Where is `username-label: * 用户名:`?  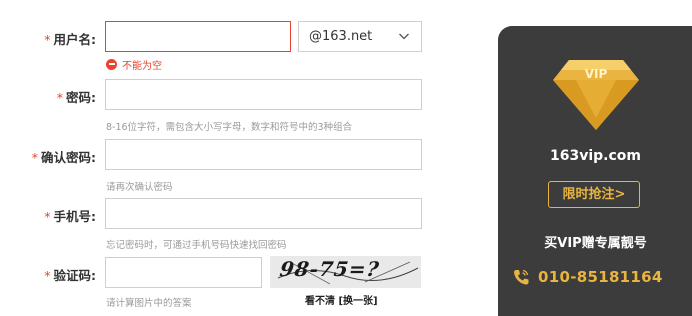 username-label: * 用户名: is located at coordinates (70, 38).